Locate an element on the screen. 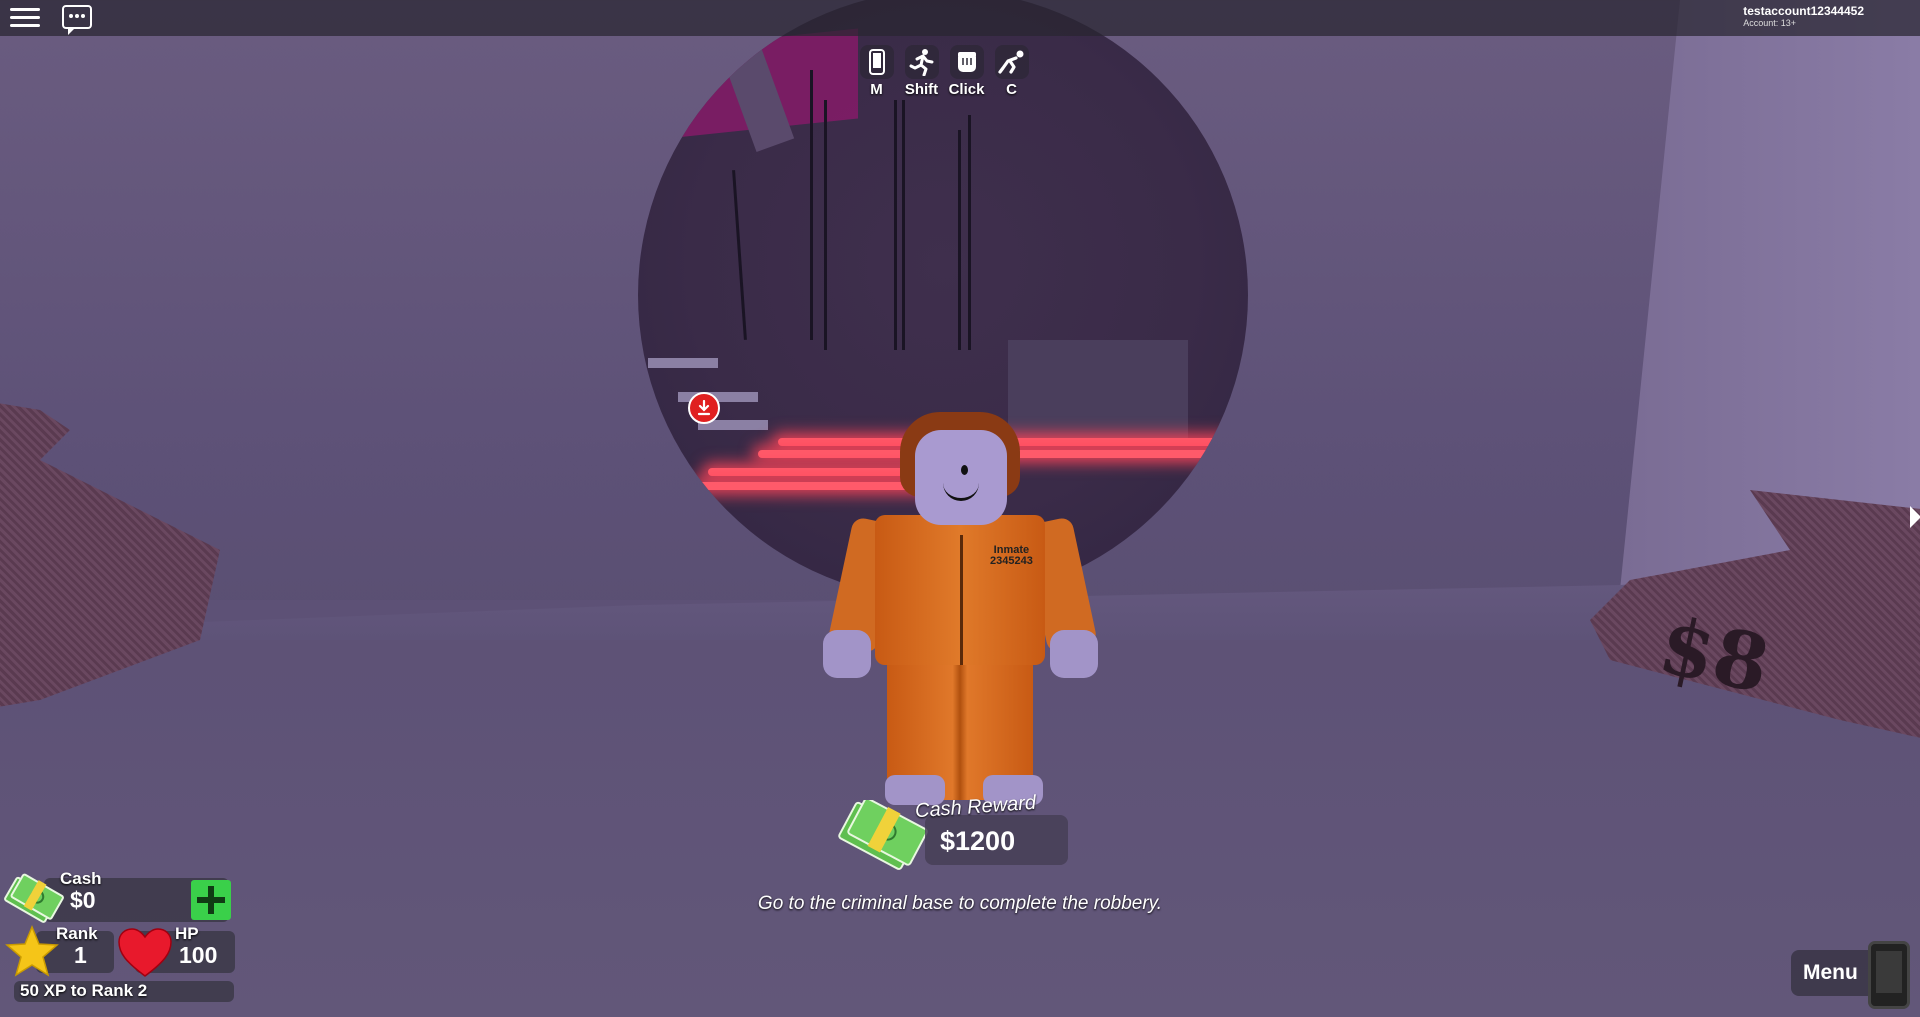  character-hand-left is located at coordinates (847, 654).